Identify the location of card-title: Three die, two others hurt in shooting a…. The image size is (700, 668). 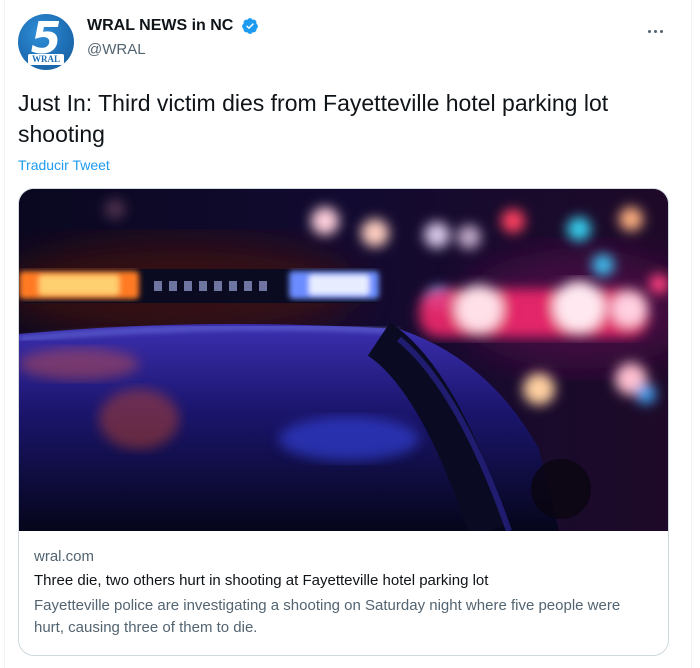
(261, 580).